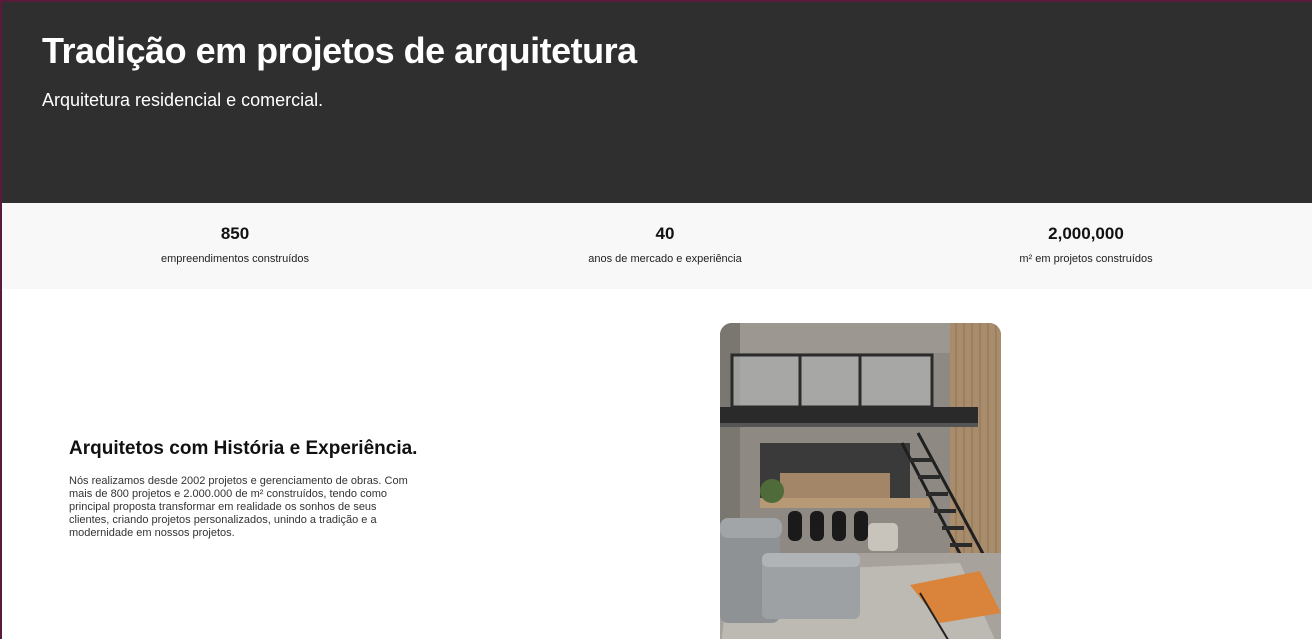  What do you see at coordinates (235, 233) in the screenshot?
I see `stat-value: 850` at bounding box center [235, 233].